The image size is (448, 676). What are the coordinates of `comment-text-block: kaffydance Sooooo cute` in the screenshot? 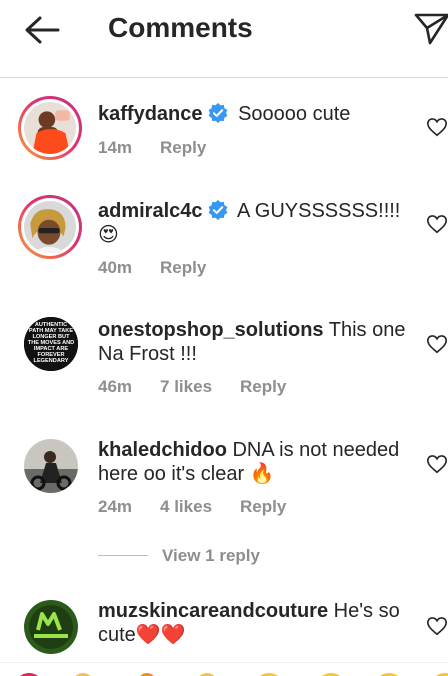 It's located at (257, 114).